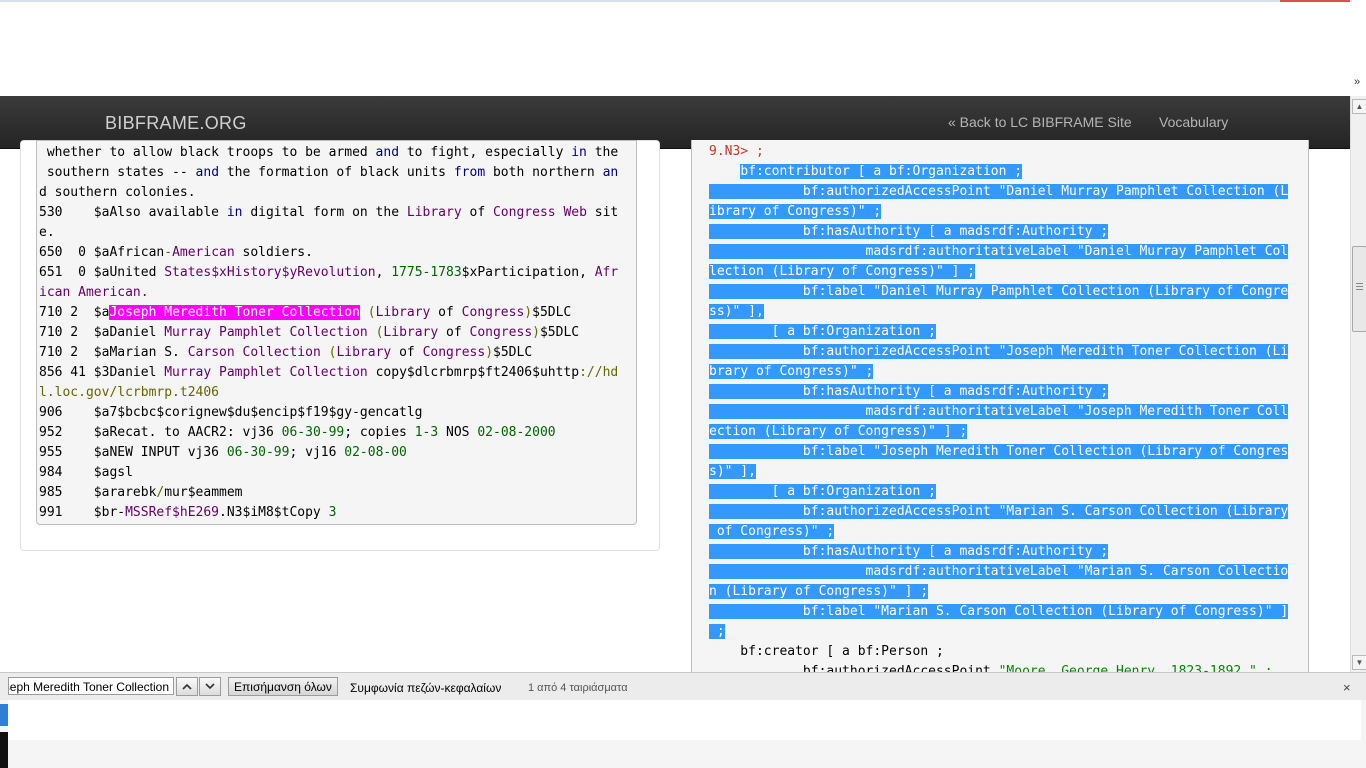 This screenshot has height=768, width=1366. I want to click on code-token: Web, so click(575, 212).